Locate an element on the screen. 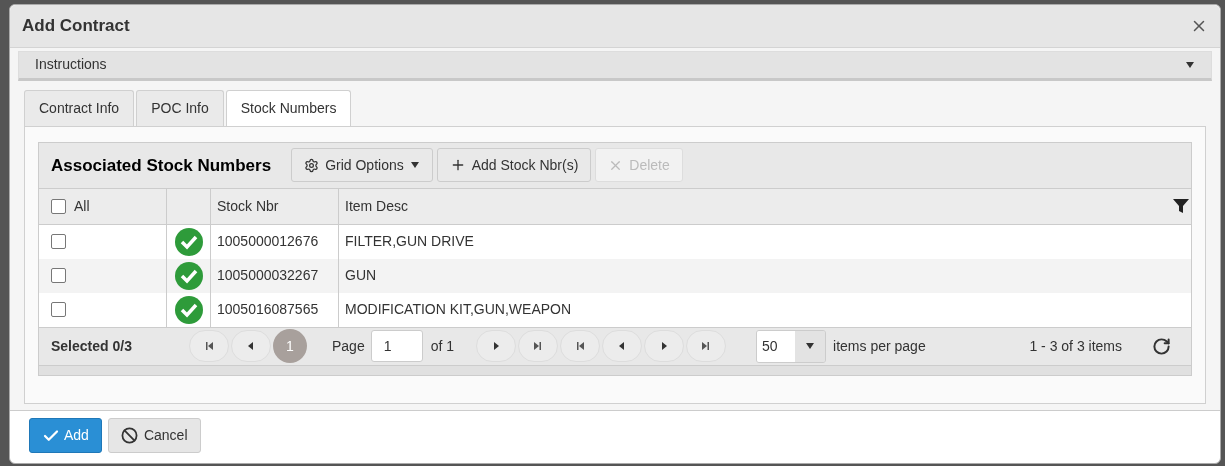 The height and width of the screenshot is (466, 1225). previous-icon is located at coordinates (251, 346).